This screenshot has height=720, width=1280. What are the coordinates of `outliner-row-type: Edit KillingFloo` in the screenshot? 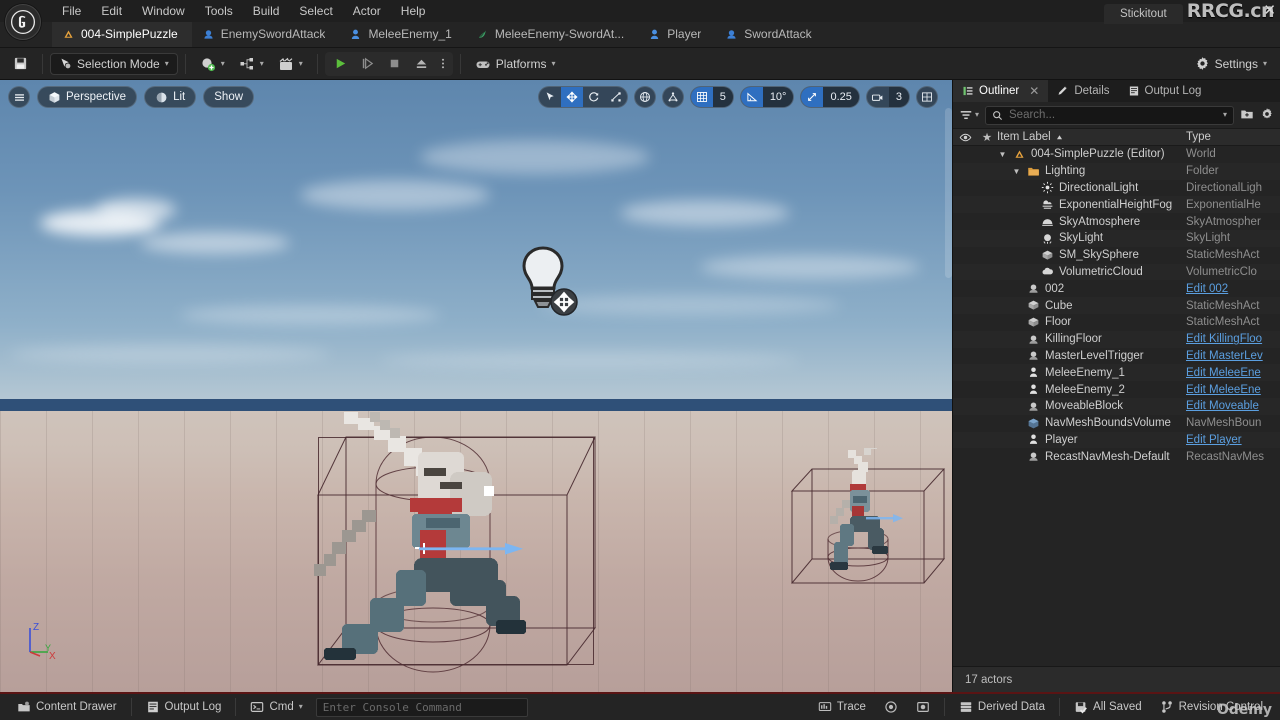 It's located at (1233, 339).